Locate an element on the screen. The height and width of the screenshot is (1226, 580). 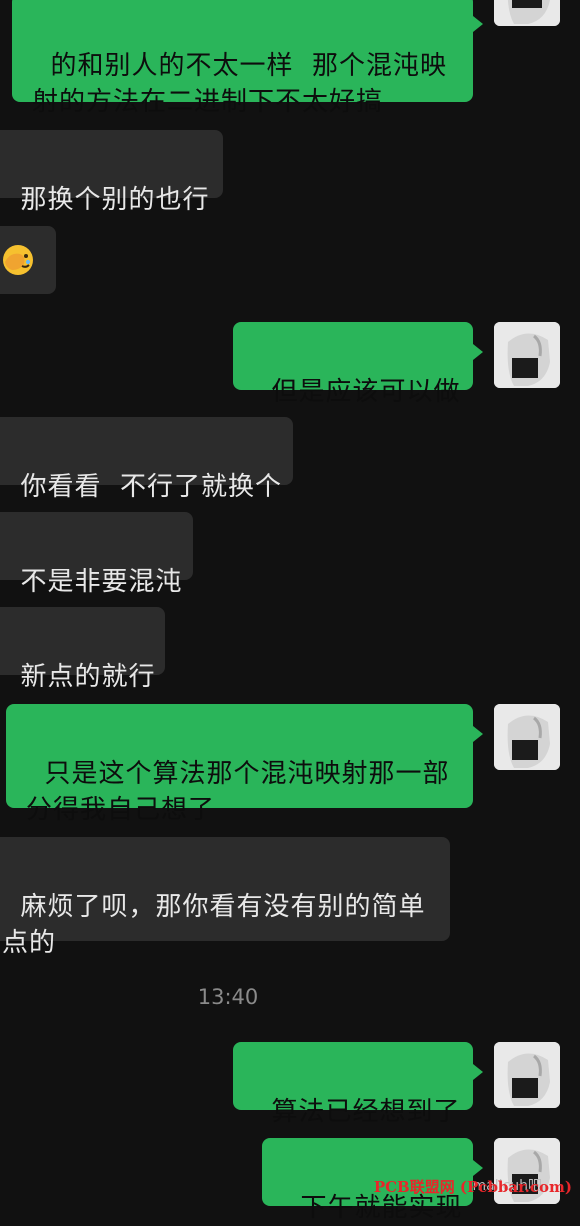
message-text: 但是应该可以做 is located at coordinates (366, 392).